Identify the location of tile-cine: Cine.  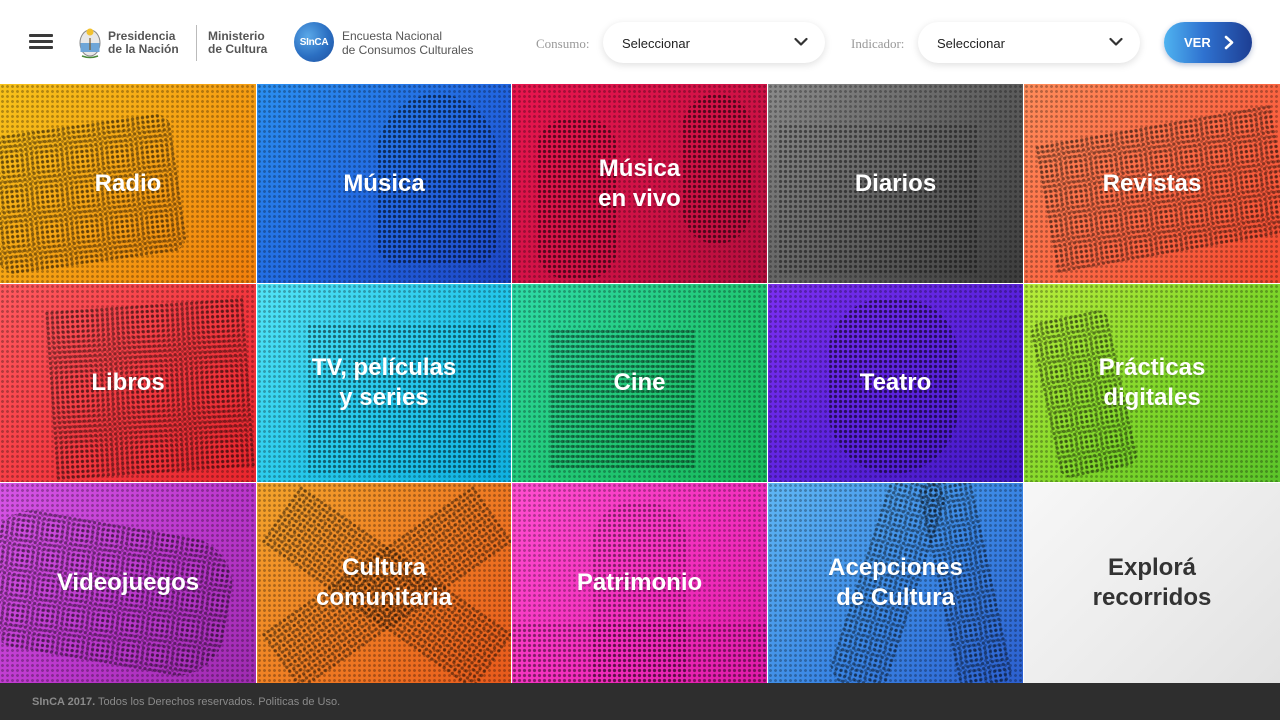
(639, 383).